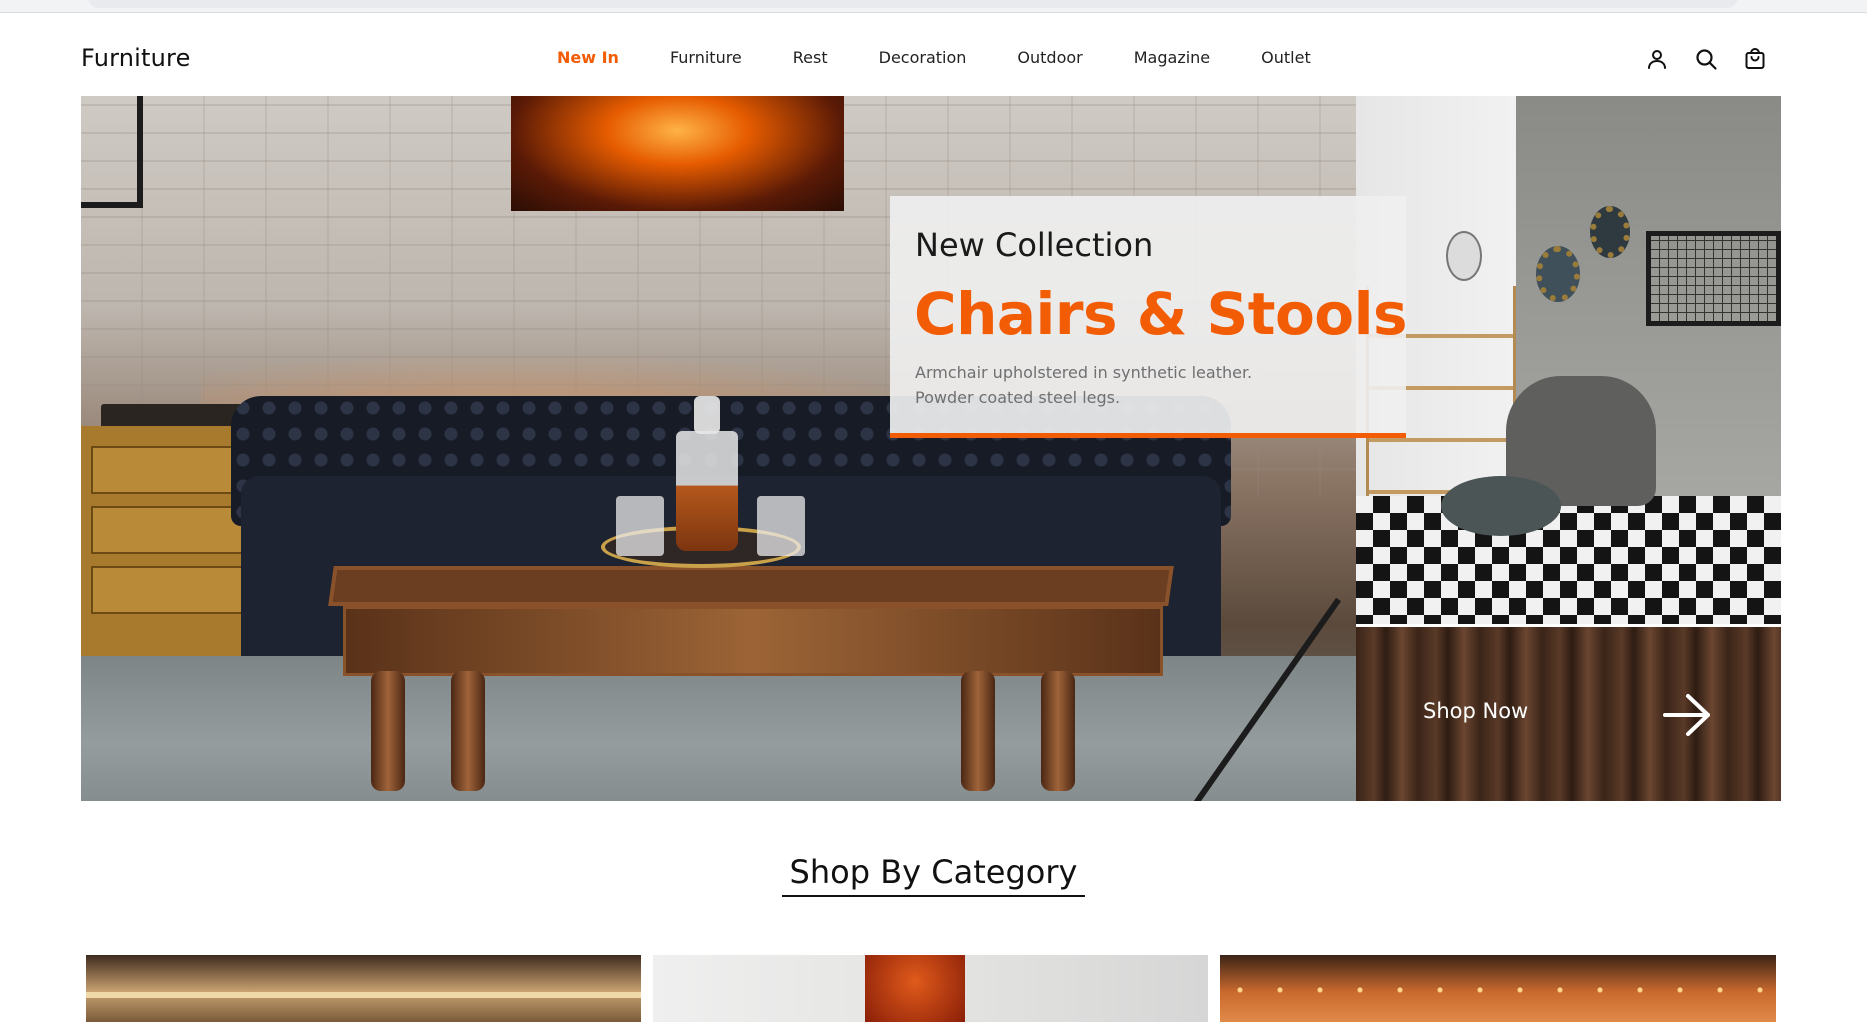 The width and height of the screenshot is (1867, 1022). Describe the element at coordinates (706, 57) in the screenshot. I see `nav-item-furniture: Furniture` at that location.